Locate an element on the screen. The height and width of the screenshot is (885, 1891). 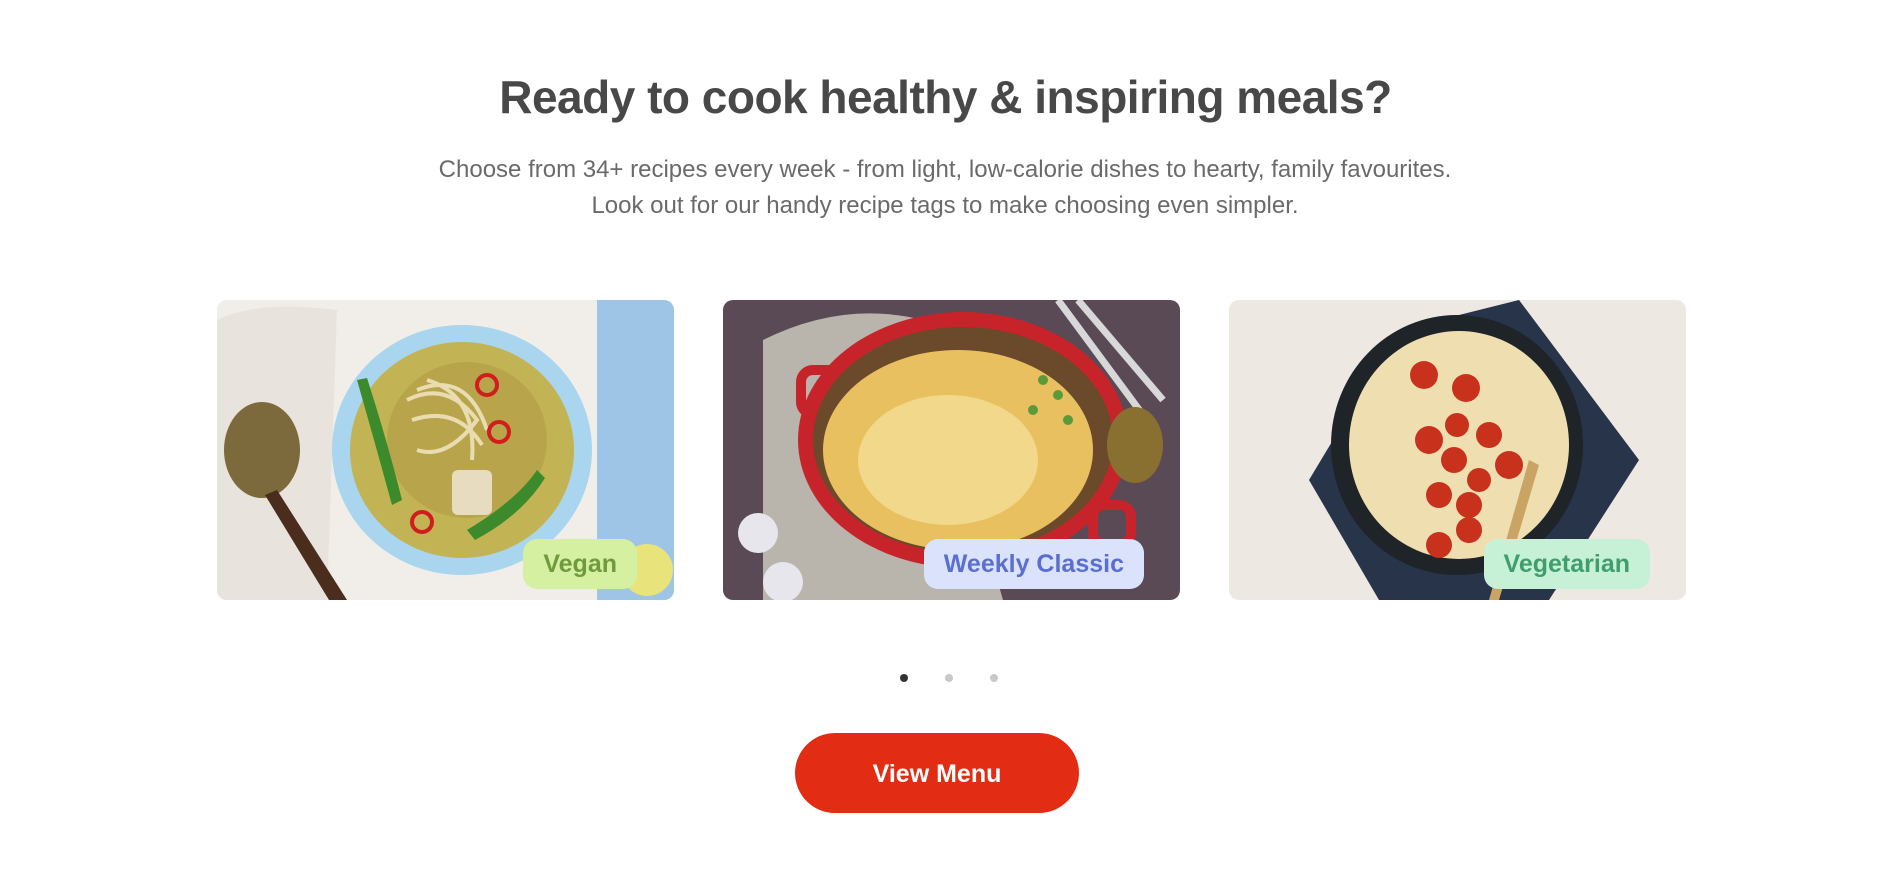
carousel-pagination is located at coordinates (949, 678).